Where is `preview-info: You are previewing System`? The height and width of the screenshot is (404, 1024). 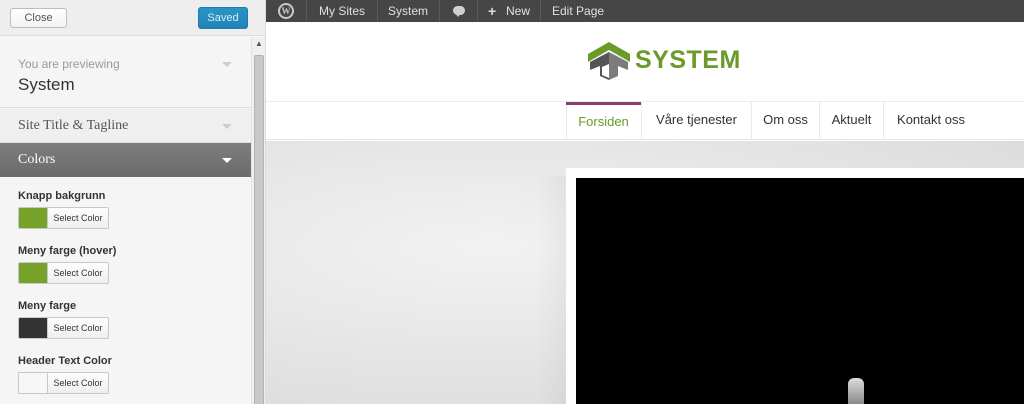 preview-info: You are previewing System is located at coordinates (125, 72).